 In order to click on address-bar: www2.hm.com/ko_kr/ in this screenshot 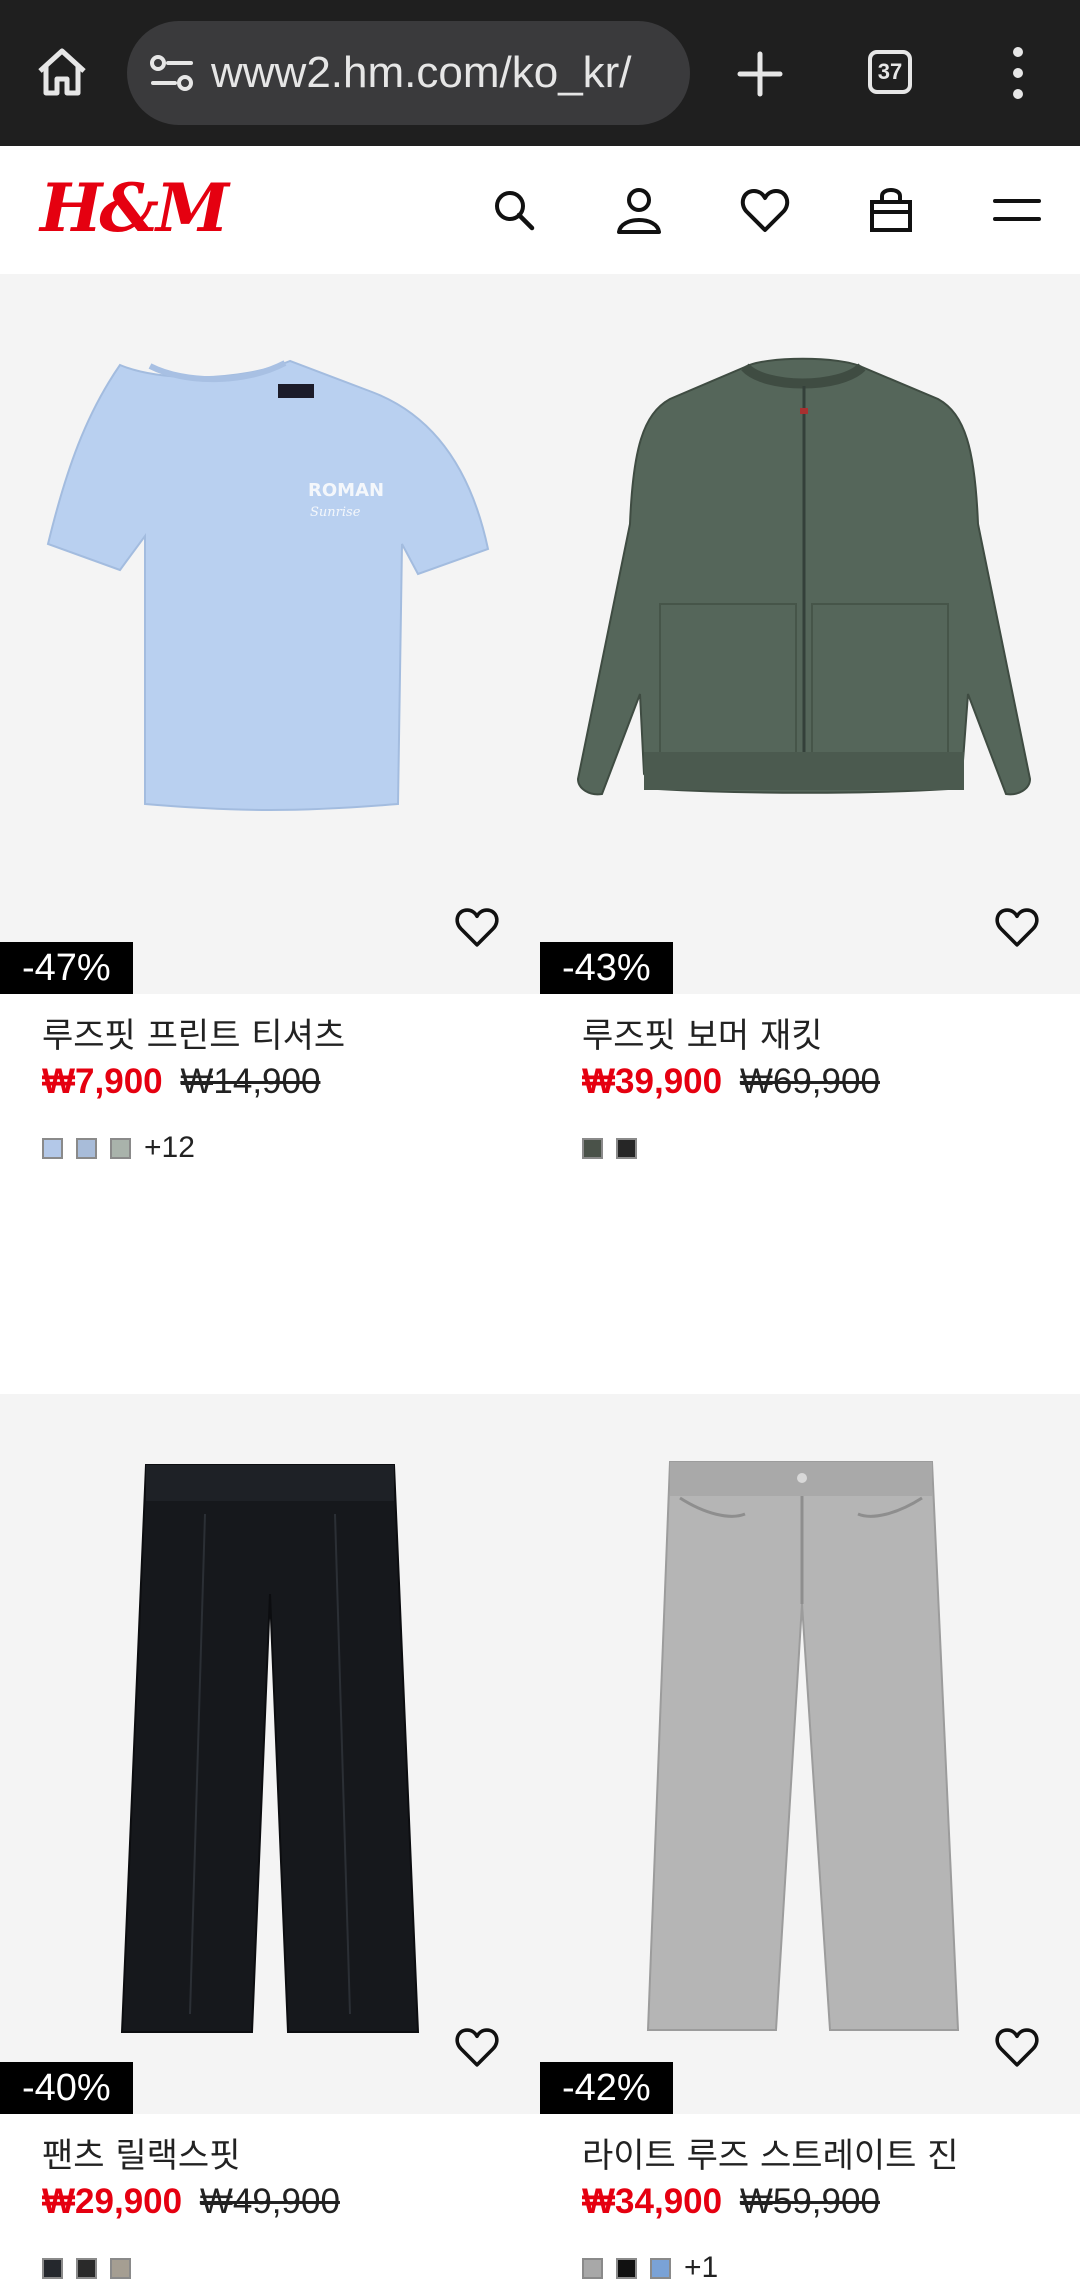, I will do `click(408, 73)`.